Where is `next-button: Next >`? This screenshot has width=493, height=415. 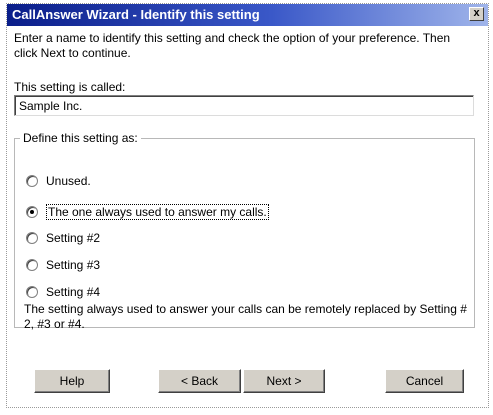
next-button: Next > is located at coordinates (284, 381).